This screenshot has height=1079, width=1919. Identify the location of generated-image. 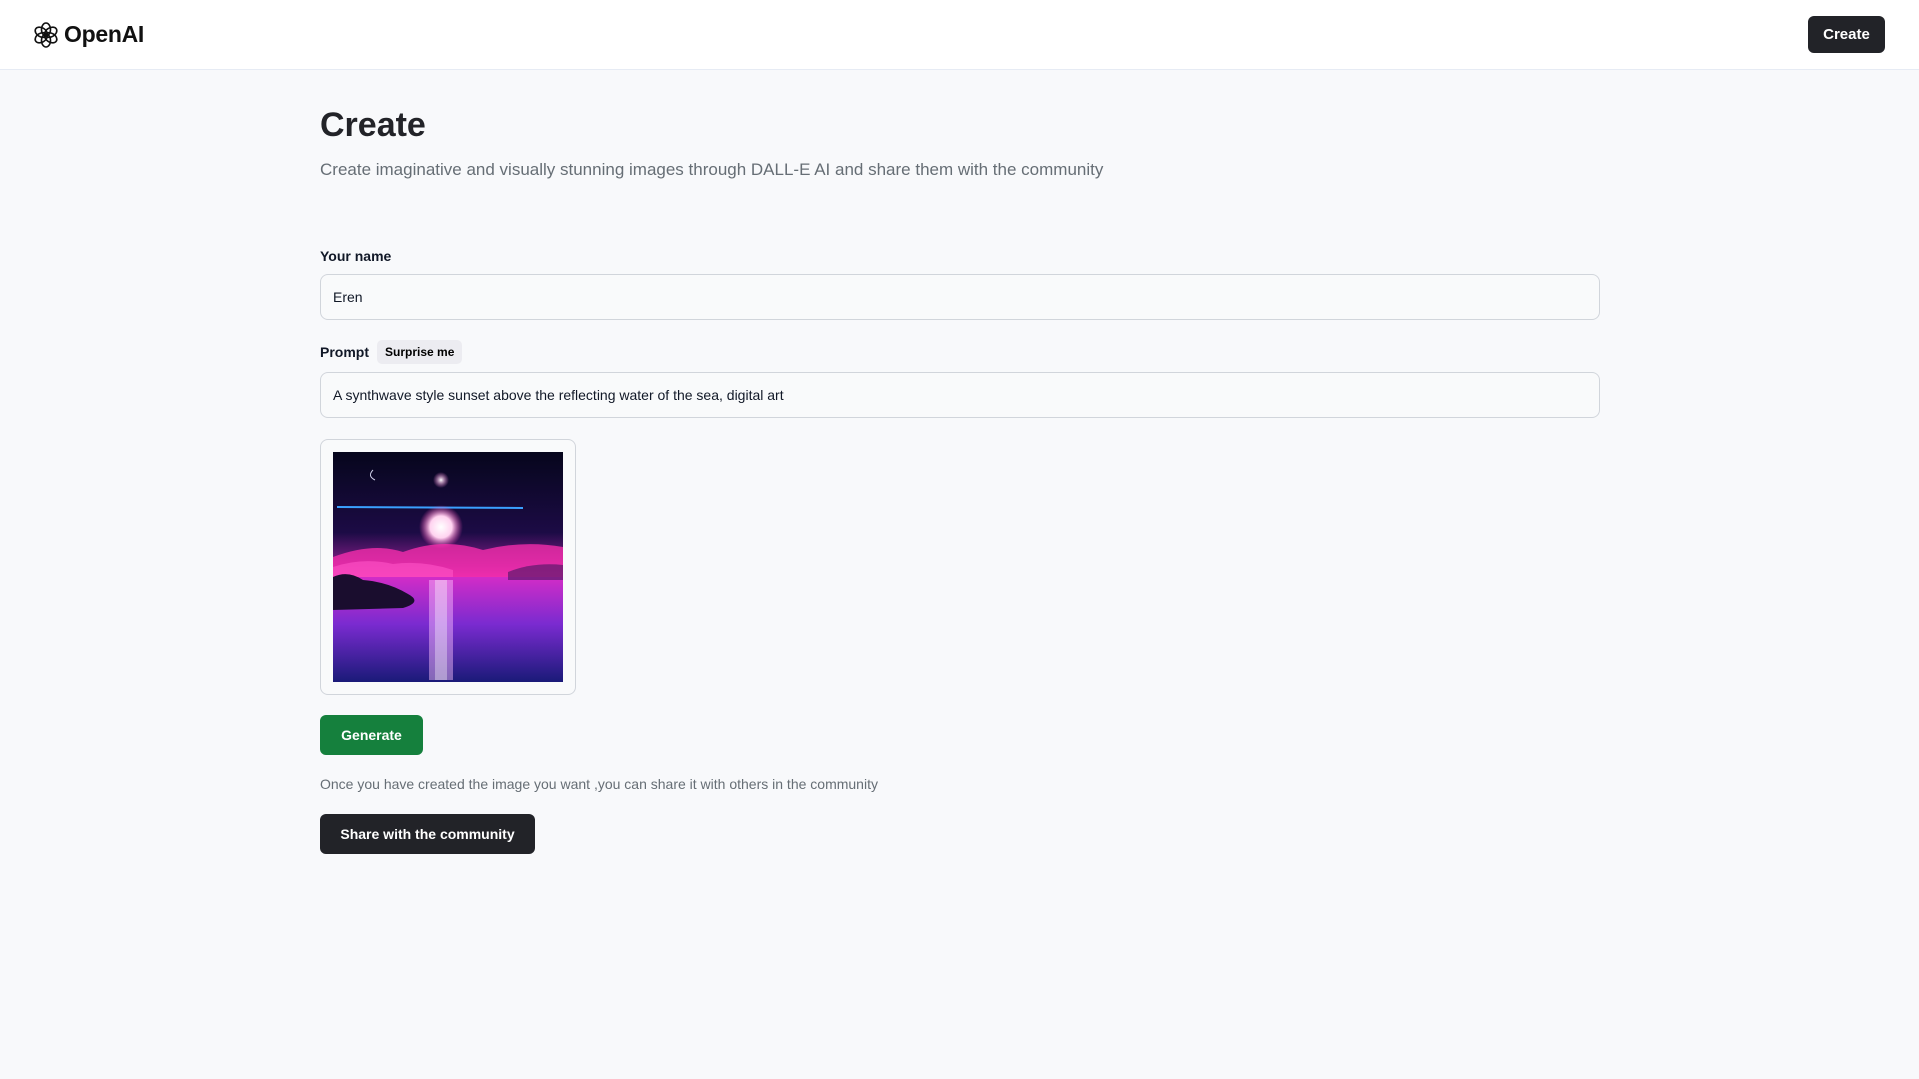
(448, 567).